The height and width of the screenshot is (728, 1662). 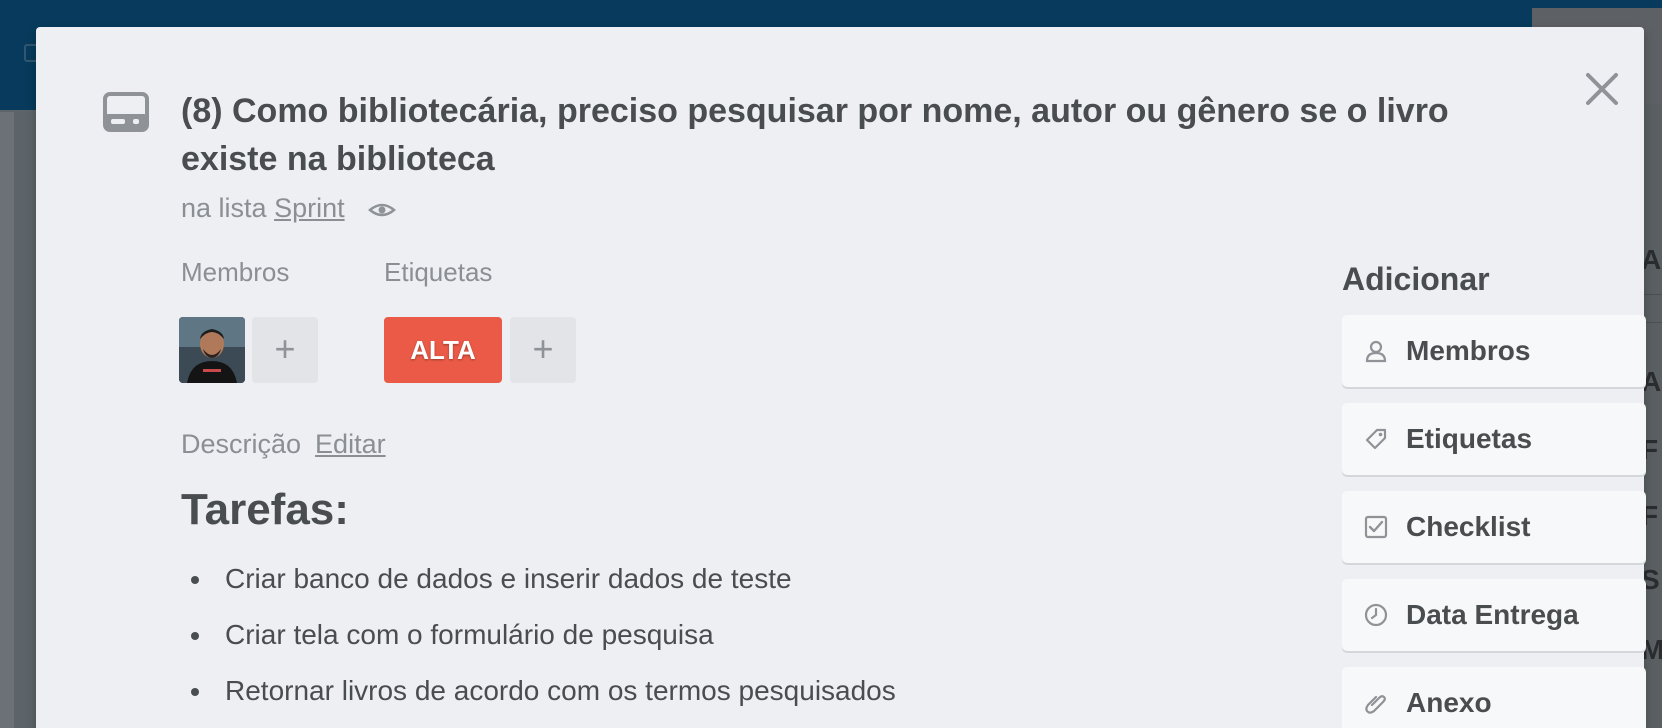 What do you see at coordinates (126, 112) in the screenshot?
I see `card-icon` at bounding box center [126, 112].